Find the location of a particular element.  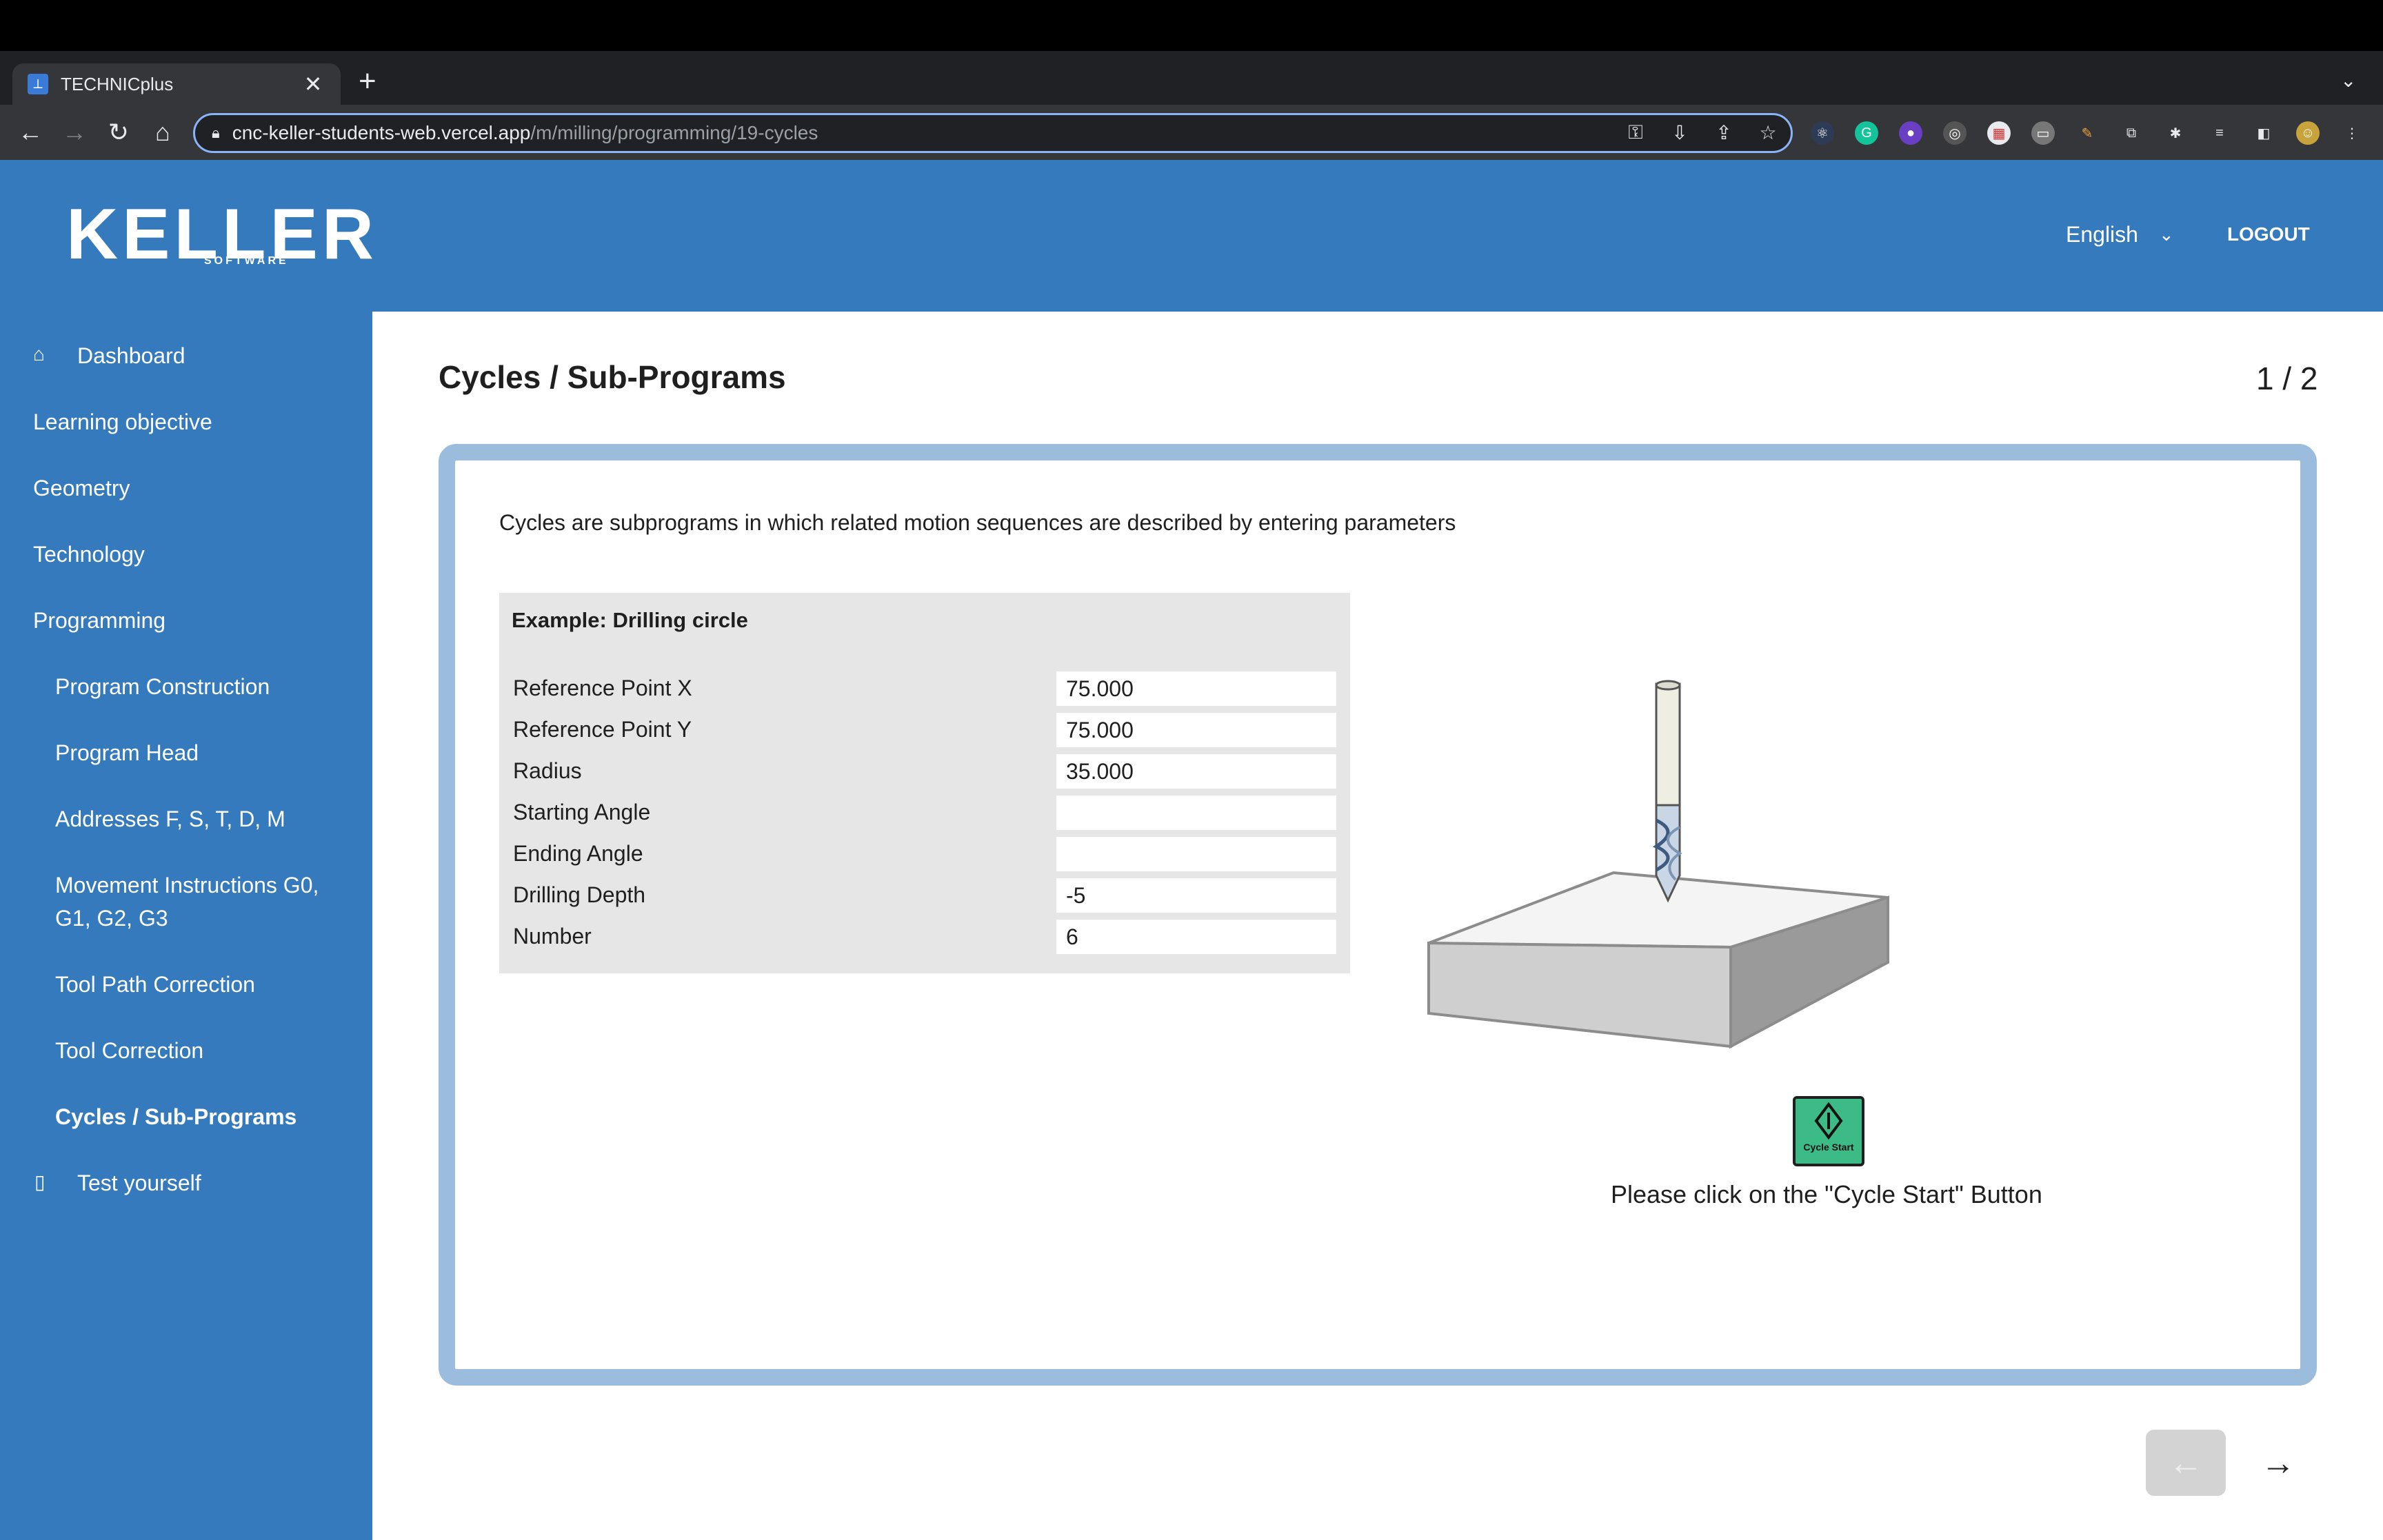

react-devtools-extension-icon: ⚛ is located at coordinates (1822, 133).